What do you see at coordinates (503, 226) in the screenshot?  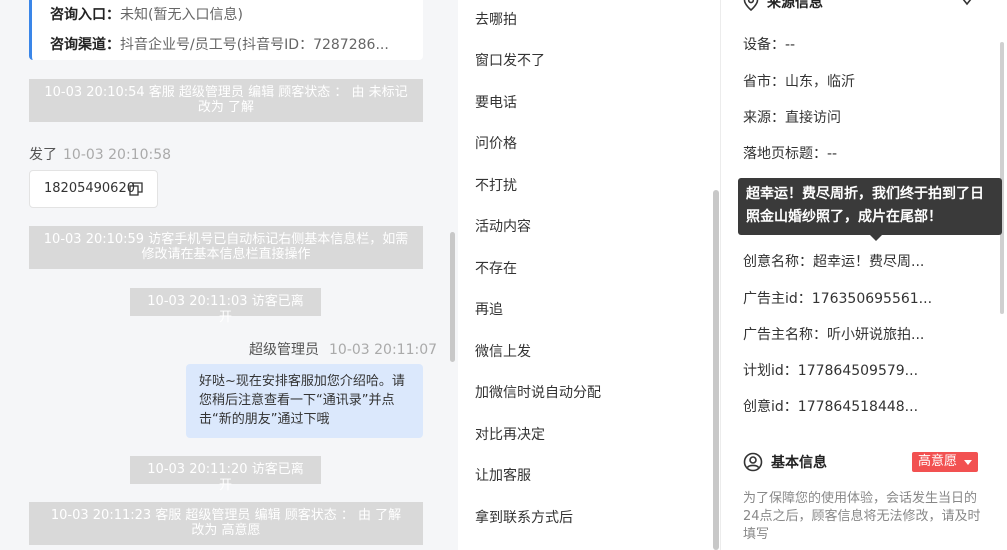 I see `quick-reply-item: 活动内容` at bounding box center [503, 226].